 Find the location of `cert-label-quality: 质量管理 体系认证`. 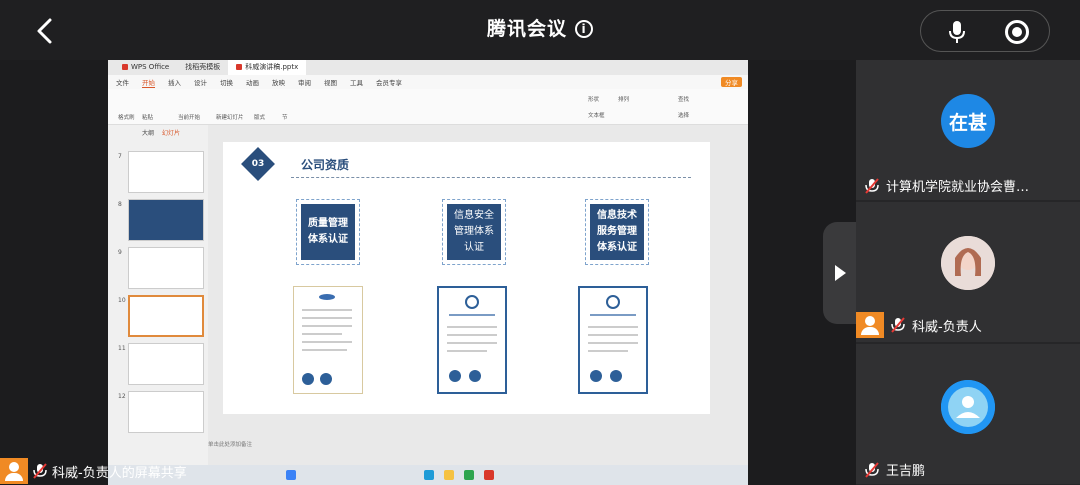

cert-label-quality: 质量管理 体系认证 is located at coordinates (328, 232).